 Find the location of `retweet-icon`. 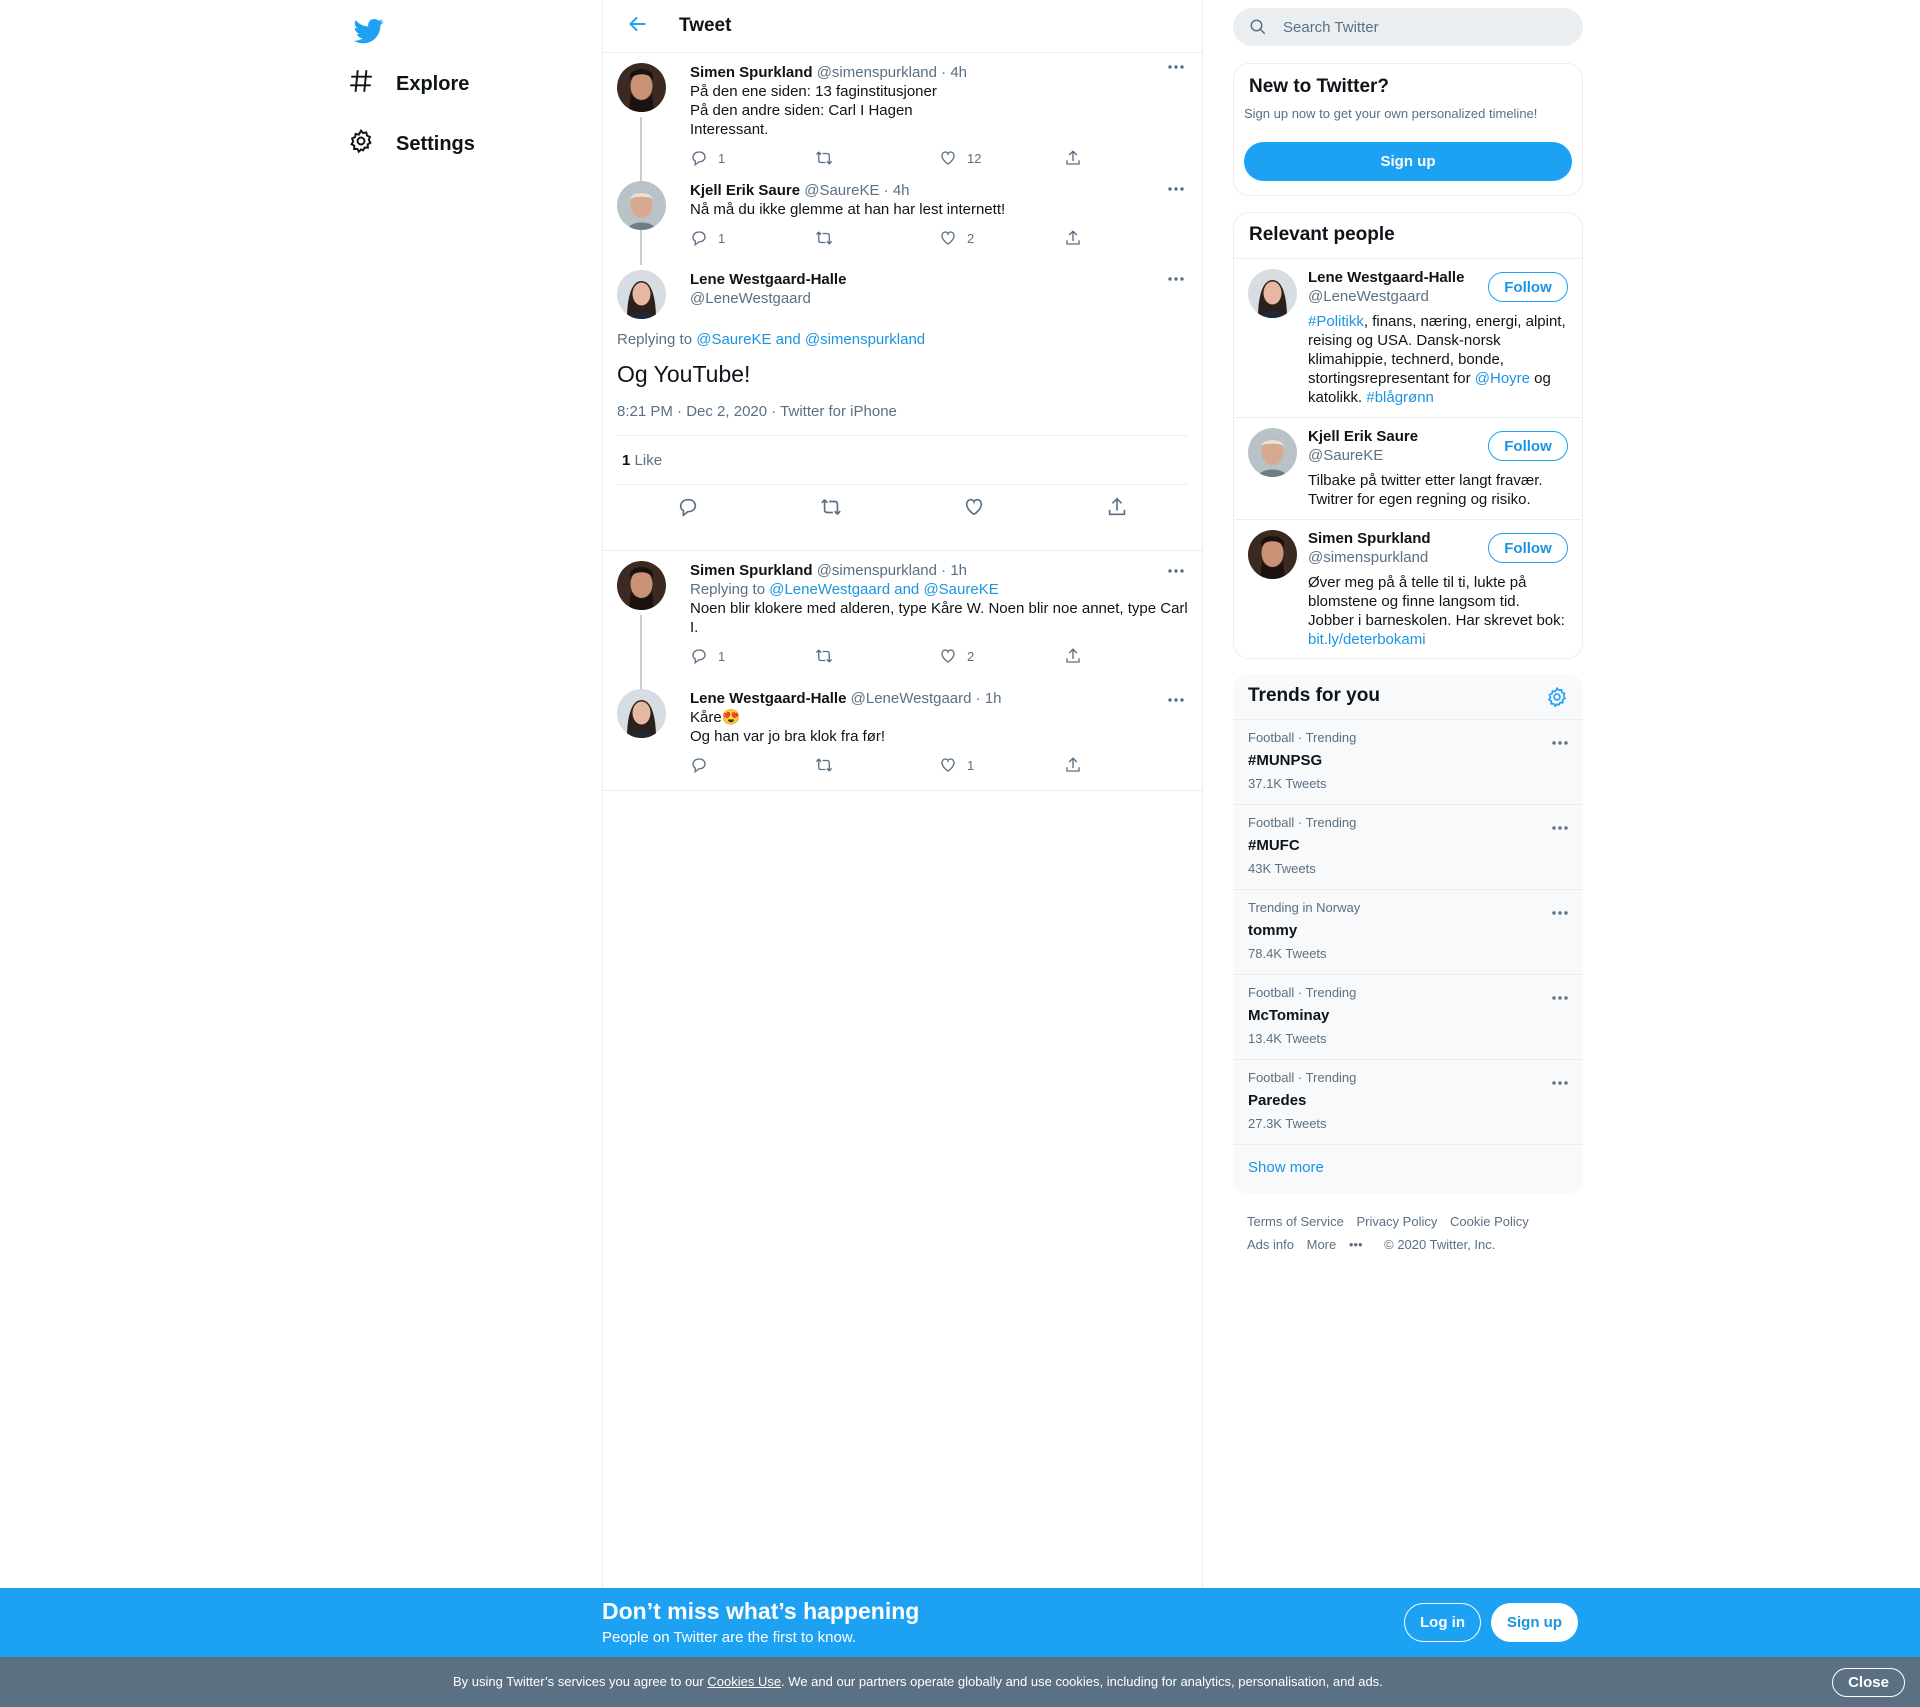

retweet-icon is located at coordinates (831, 509).